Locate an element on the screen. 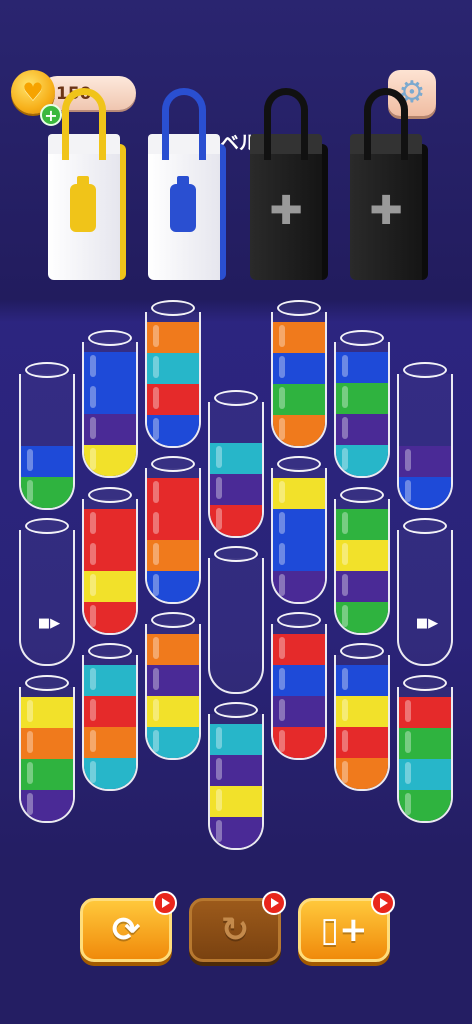  add-tube-button: ▯+ is located at coordinates (346, 926).